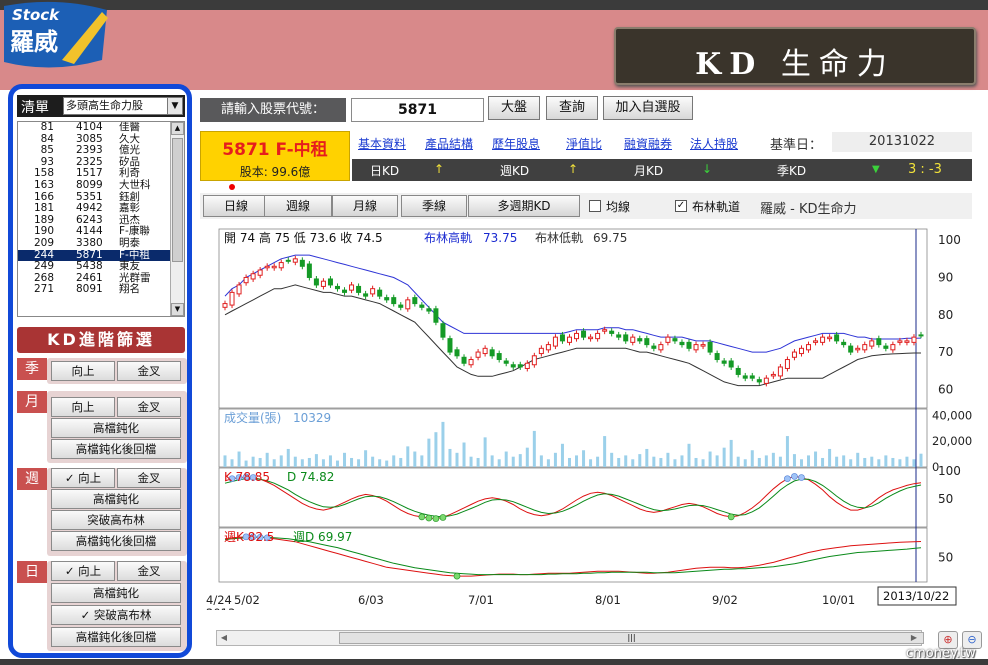 The height and width of the screenshot is (665, 988). I want to click on chevron-down-icon: ▼, so click(174, 106).